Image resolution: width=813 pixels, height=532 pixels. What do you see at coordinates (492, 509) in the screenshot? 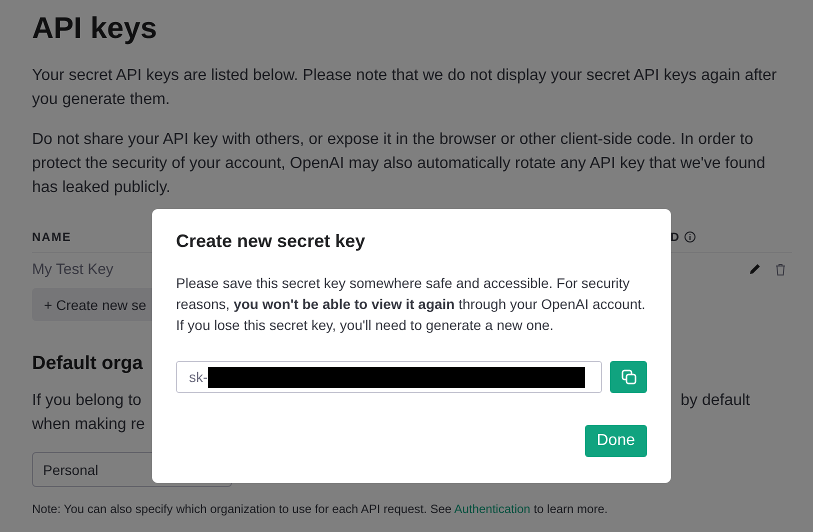
I see `authentication-link: Authentication` at bounding box center [492, 509].